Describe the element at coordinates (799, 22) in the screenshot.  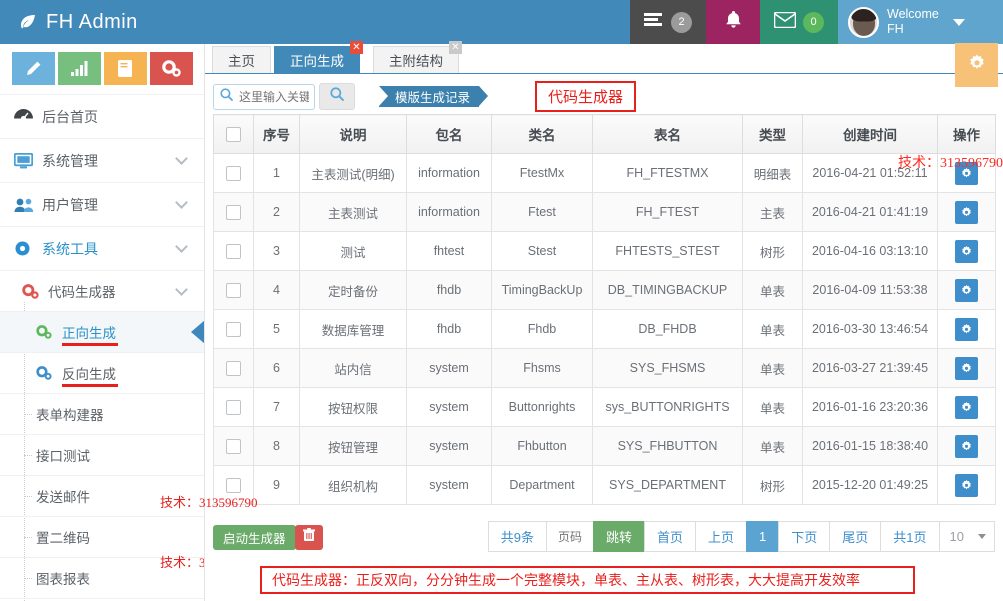
I see `messages-button: 0` at that location.